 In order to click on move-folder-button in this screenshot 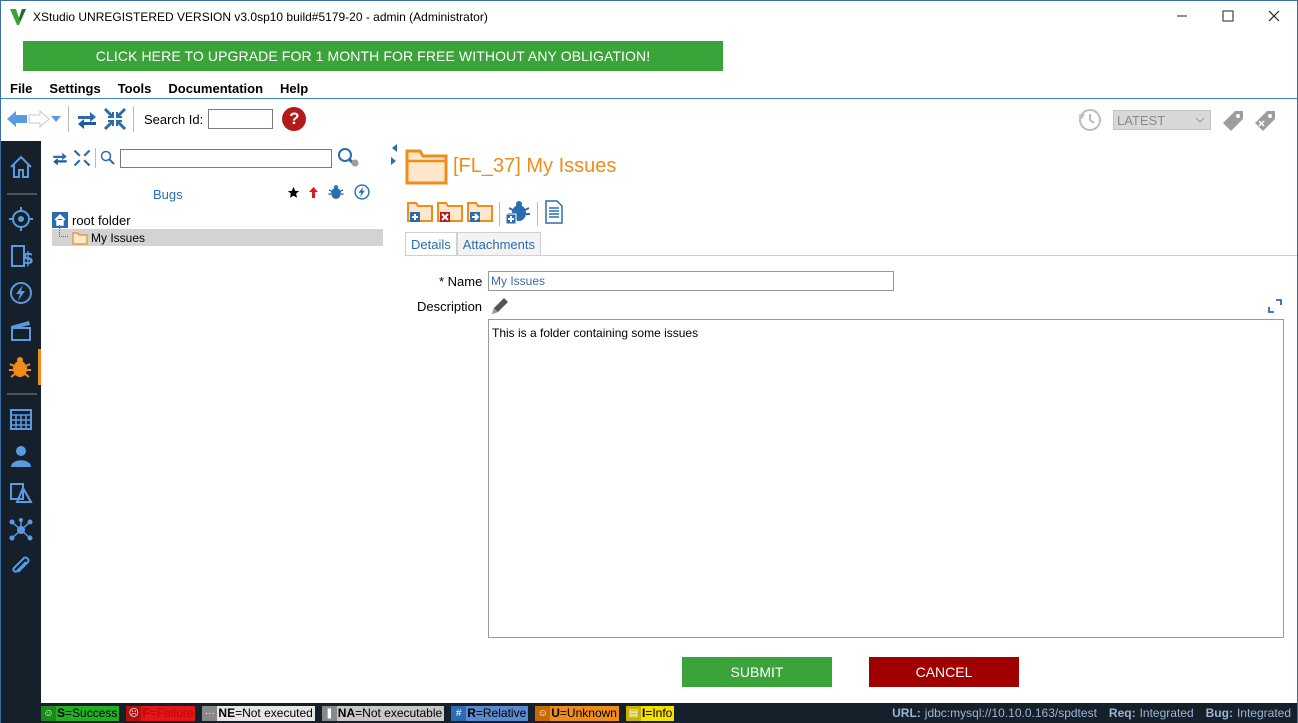, I will do `click(480, 213)`.